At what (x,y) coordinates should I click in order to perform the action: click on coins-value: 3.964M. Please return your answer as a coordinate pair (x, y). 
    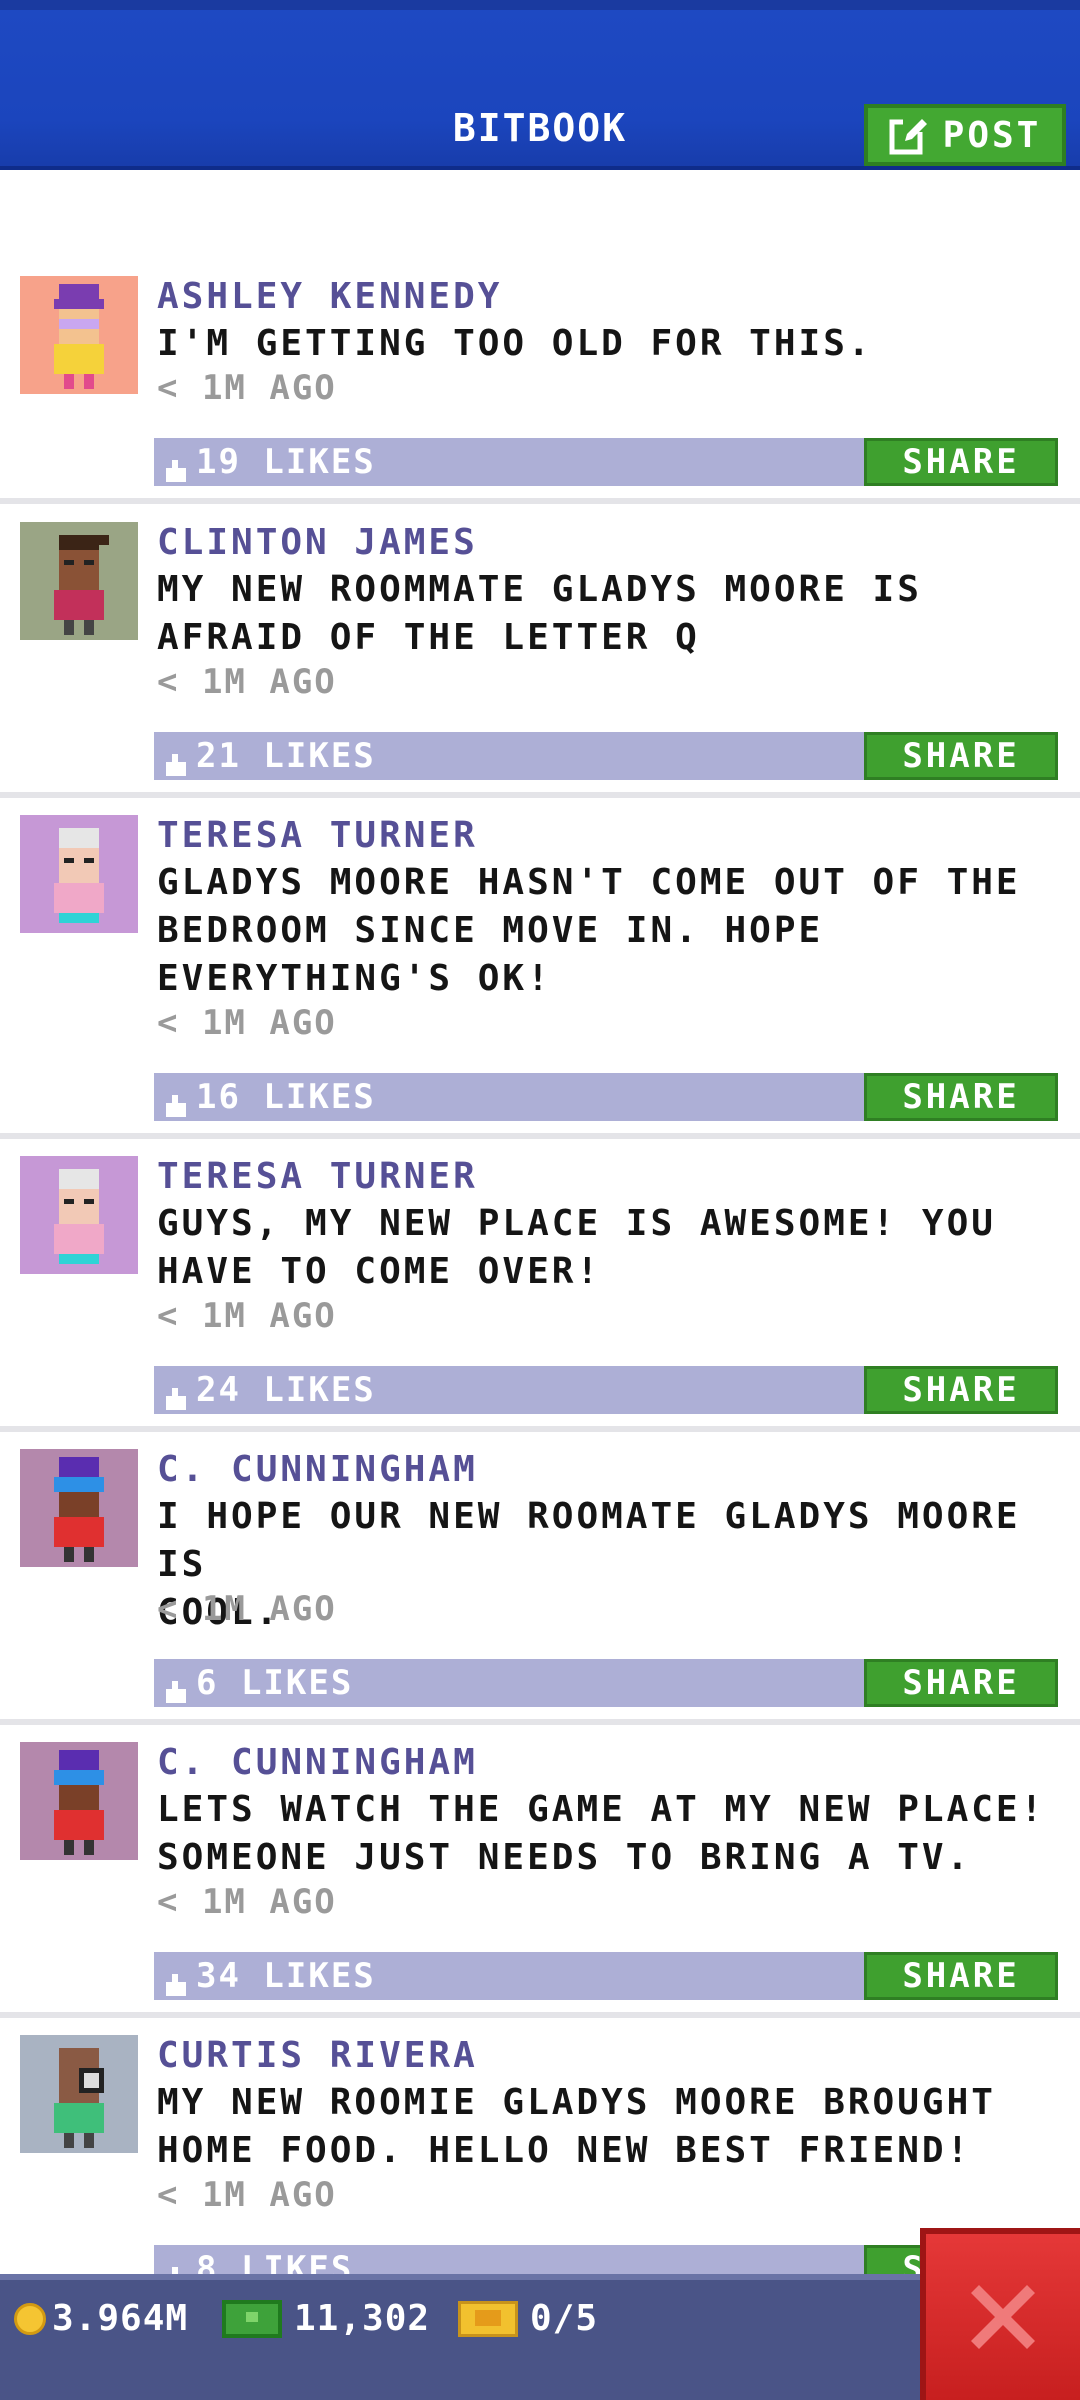
    Looking at the image, I should click on (120, 2318).